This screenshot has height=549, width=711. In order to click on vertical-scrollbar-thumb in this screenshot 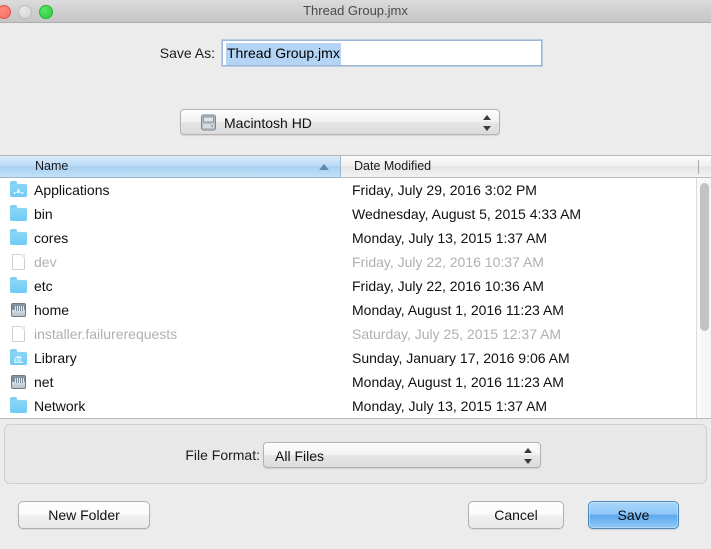, I will do `click(704, 257)`.